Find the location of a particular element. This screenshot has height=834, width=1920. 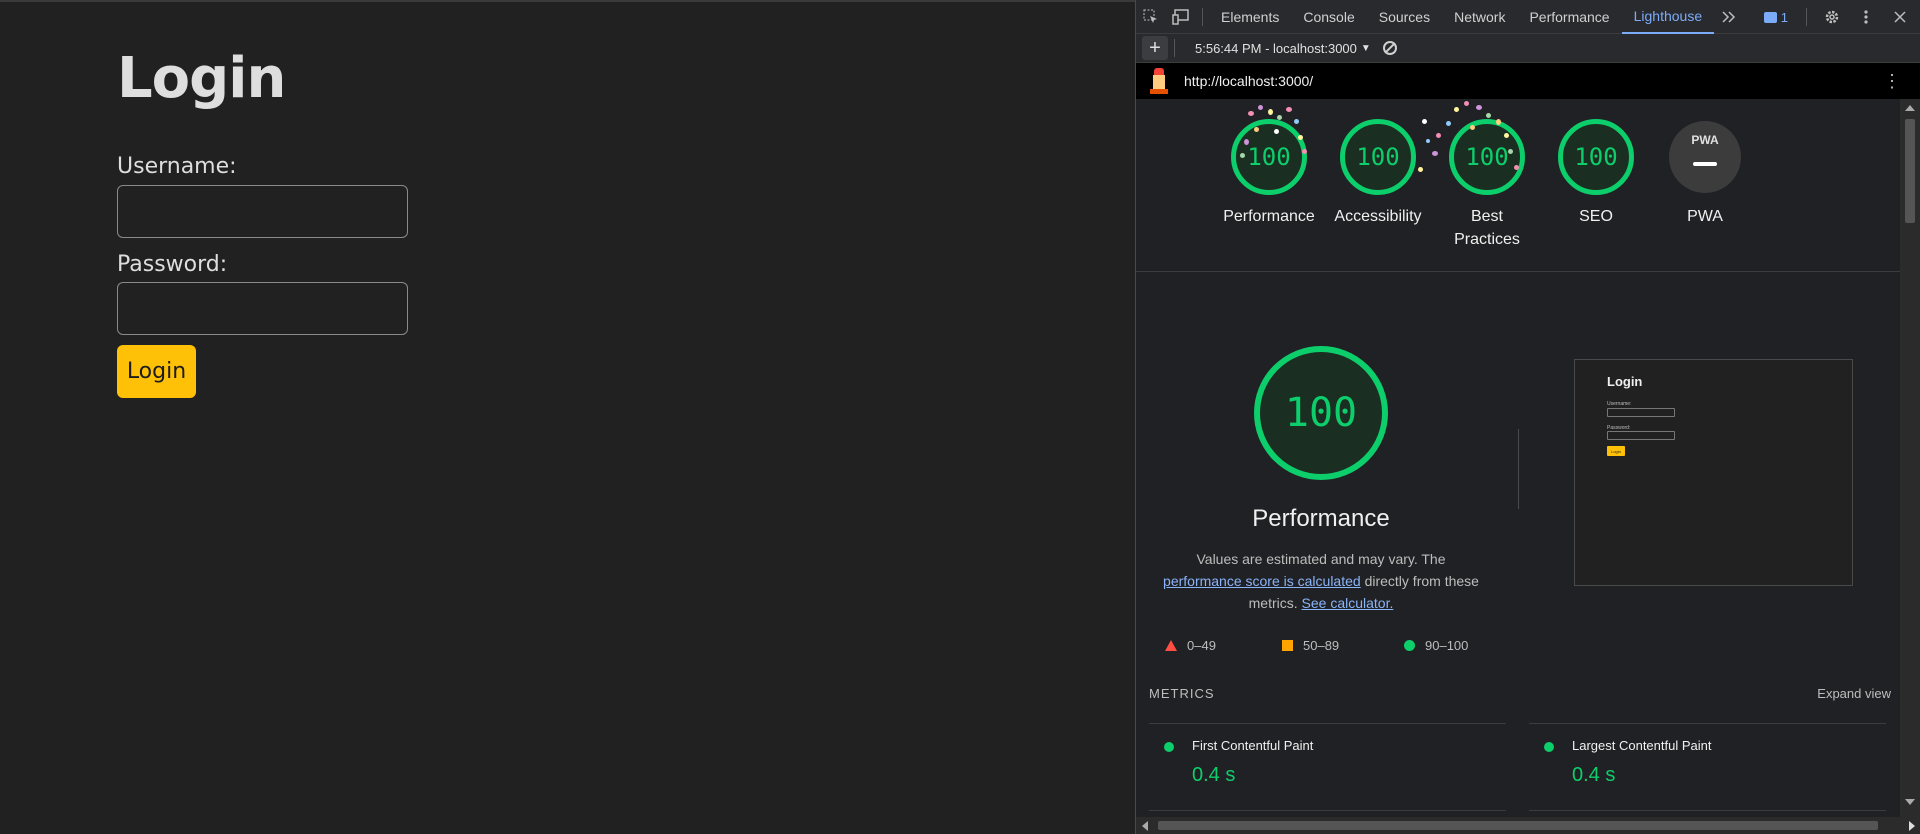

metrics-heading: METRICS is located at coordinates (1182, 693).